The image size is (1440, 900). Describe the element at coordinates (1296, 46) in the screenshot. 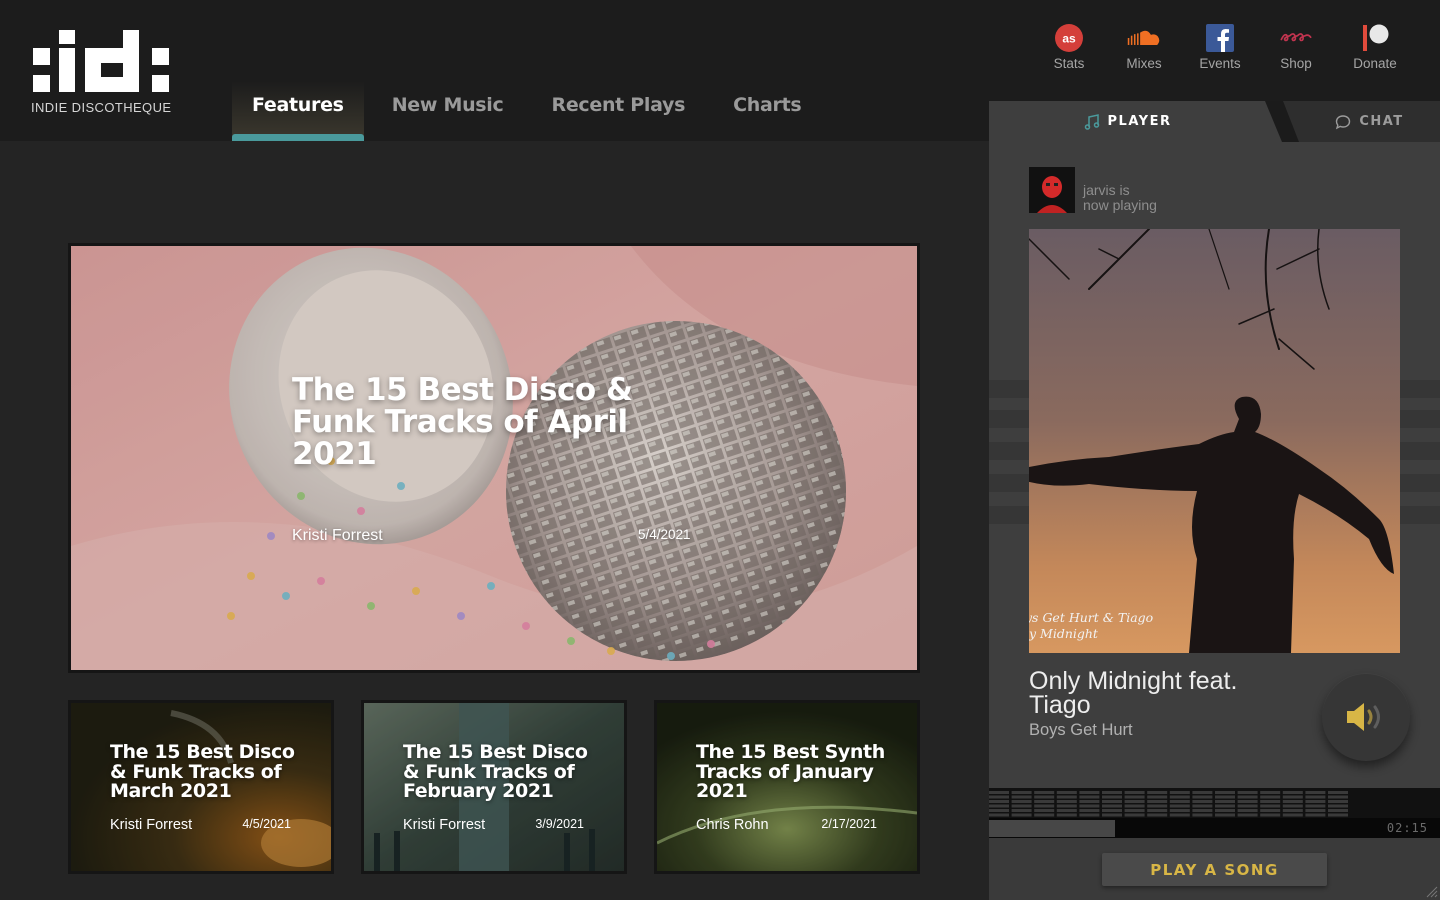

I see `social-shop: Shop` at that location.